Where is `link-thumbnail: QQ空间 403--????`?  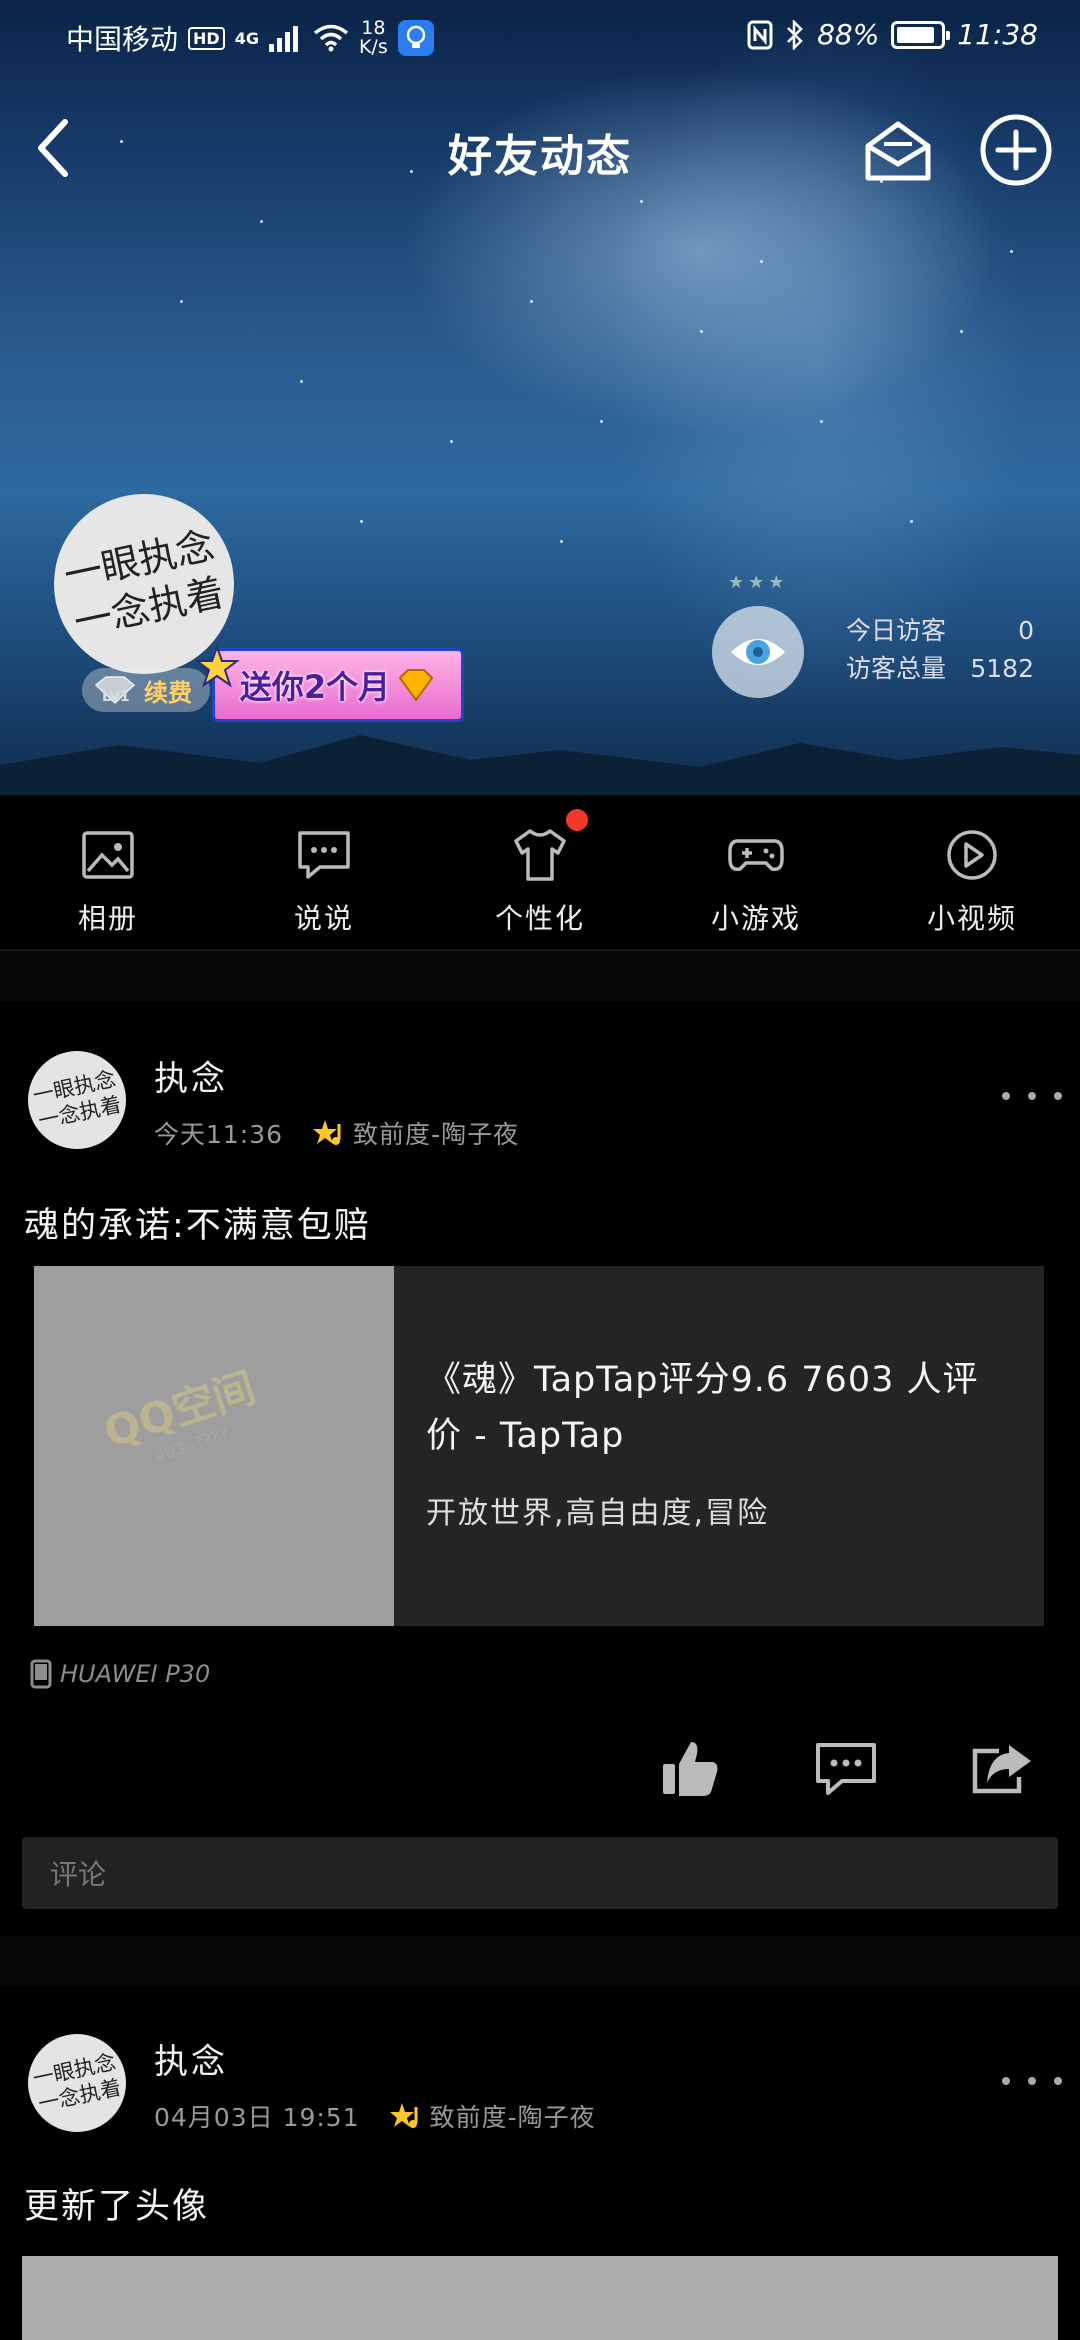 link-thumbnail: QQ空间 403--???? is located at coordinates (214, 1446).